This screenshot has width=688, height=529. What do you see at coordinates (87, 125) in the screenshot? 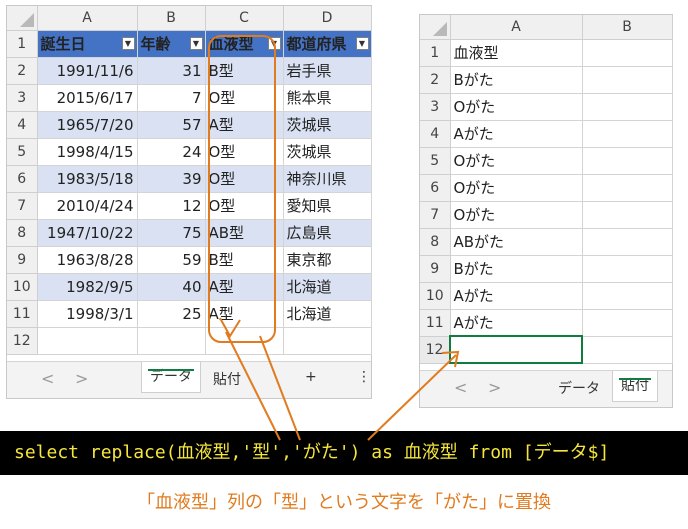
I see `date-cell: 1965/7/20` at bounding box center [87, 125].